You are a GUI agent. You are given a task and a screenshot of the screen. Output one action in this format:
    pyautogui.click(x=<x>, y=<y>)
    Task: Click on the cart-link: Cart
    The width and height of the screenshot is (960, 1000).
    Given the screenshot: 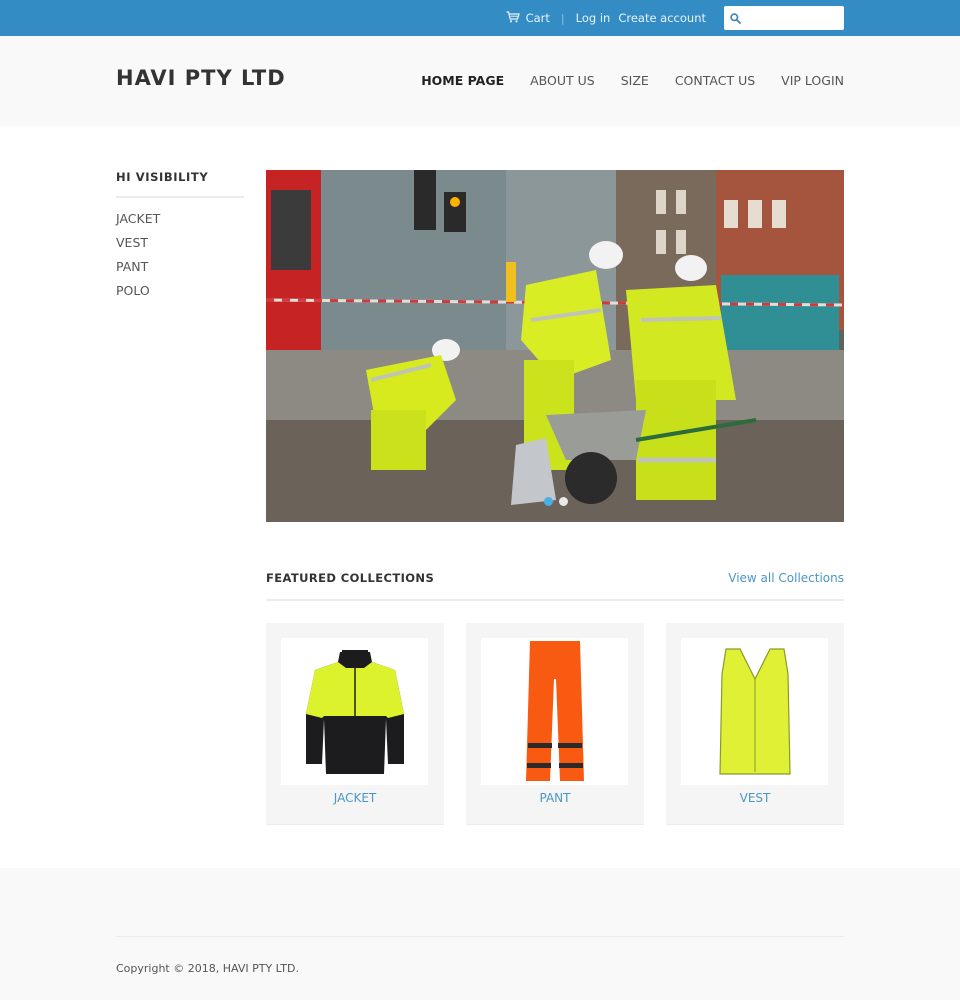 What is the action you would take?
    pyautogui.click(x=528, y=18)
    